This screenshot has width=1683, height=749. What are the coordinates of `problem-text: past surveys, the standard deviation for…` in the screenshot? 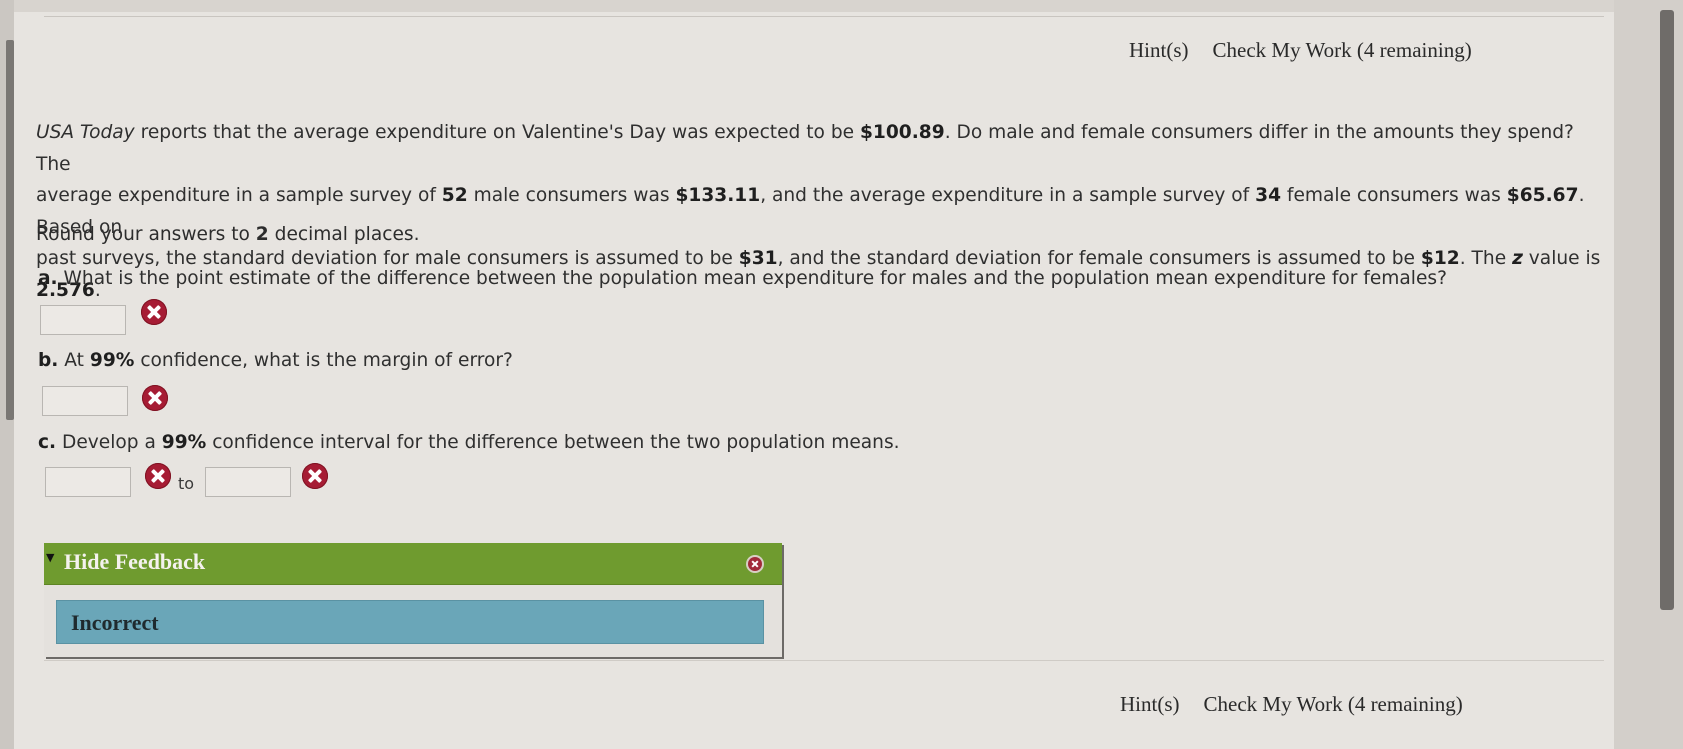 It's located at (387, 258).